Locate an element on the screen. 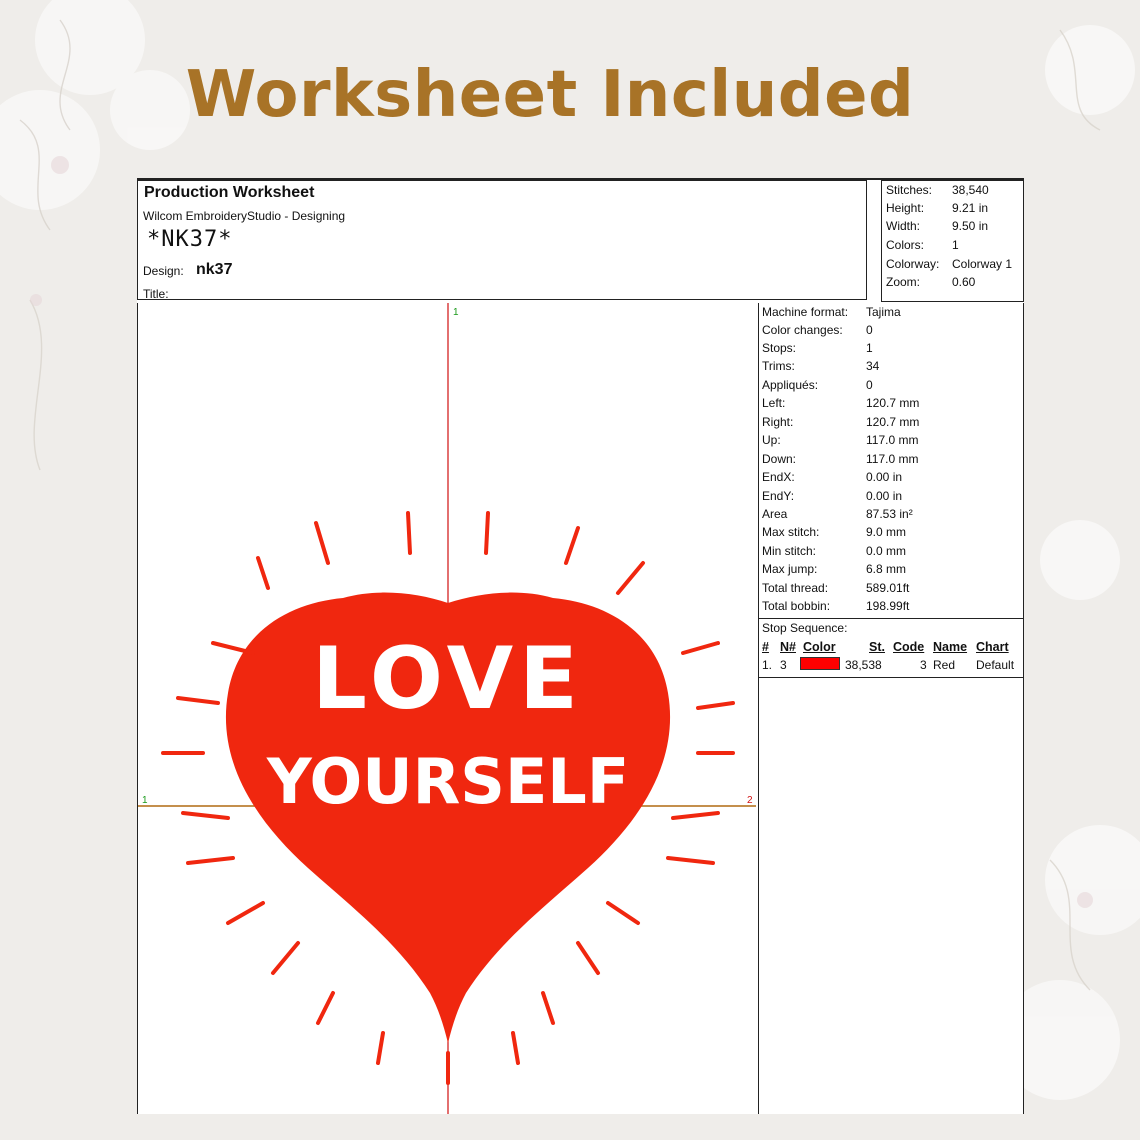 The width and height of the screenshot is (1140, 1140). param-row: Max jump: 6.8 mm is located at coordinates (834, 569).